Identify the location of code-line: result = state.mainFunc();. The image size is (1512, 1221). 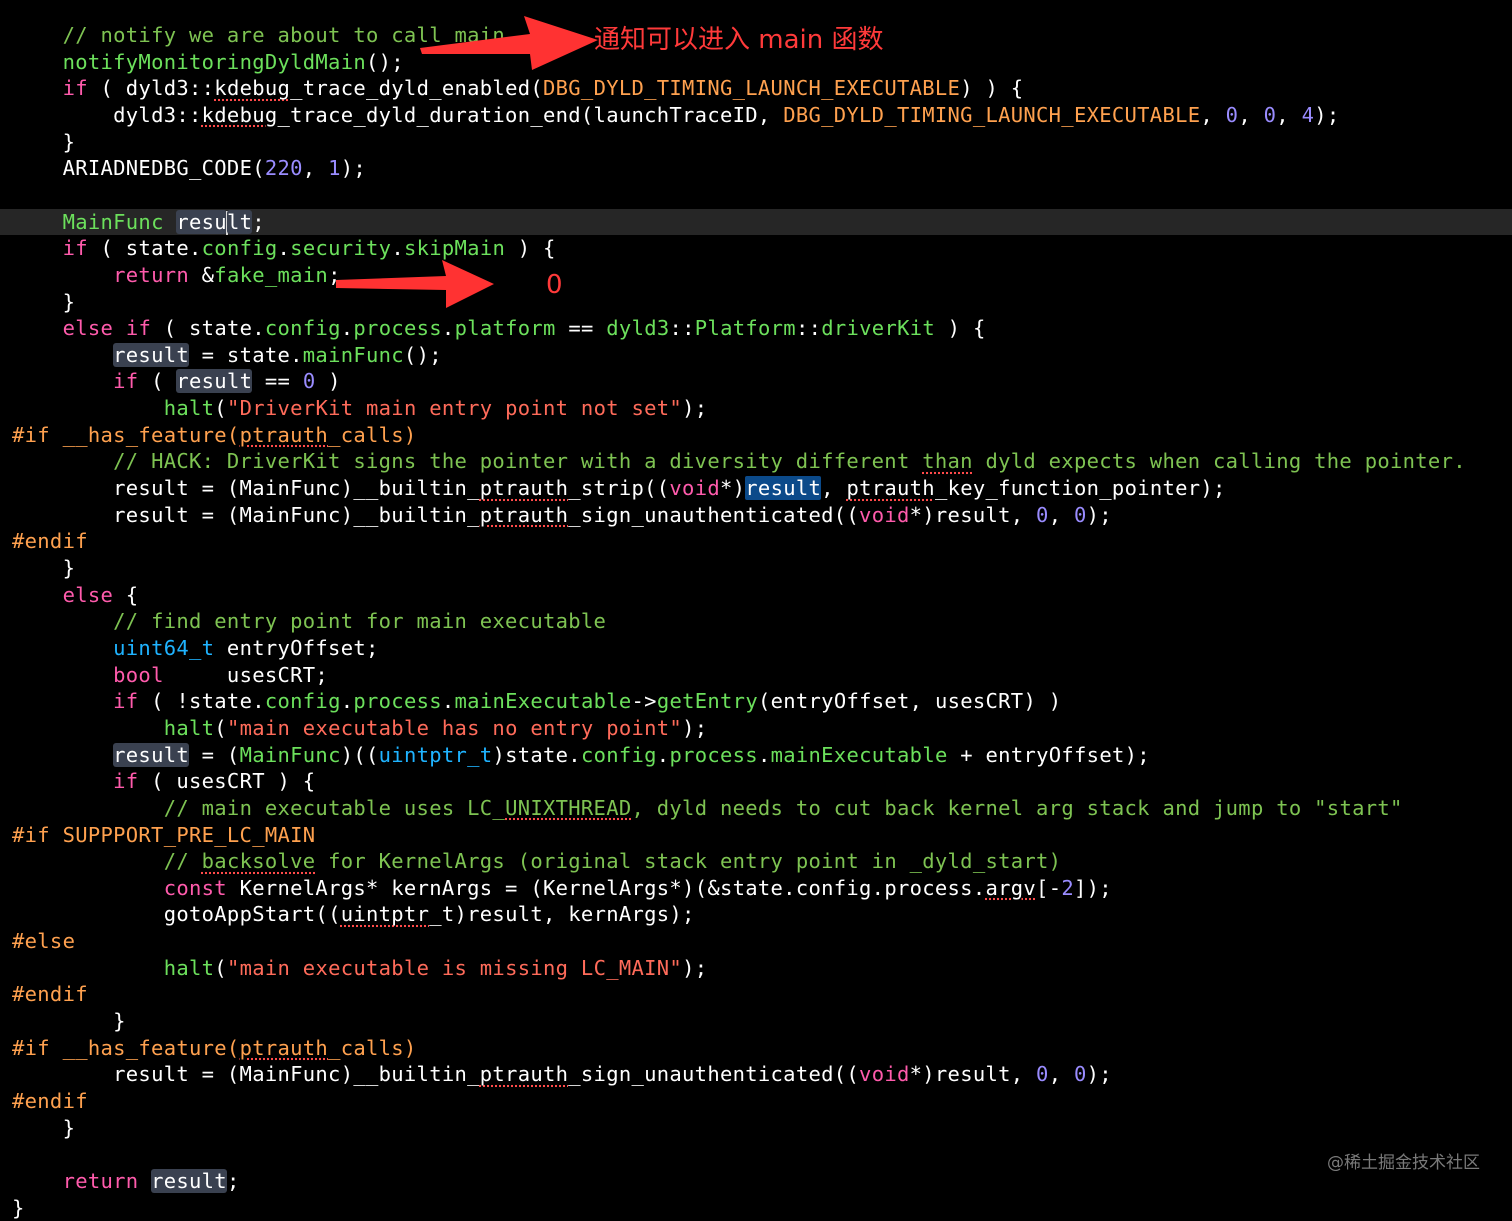
(756, 355).